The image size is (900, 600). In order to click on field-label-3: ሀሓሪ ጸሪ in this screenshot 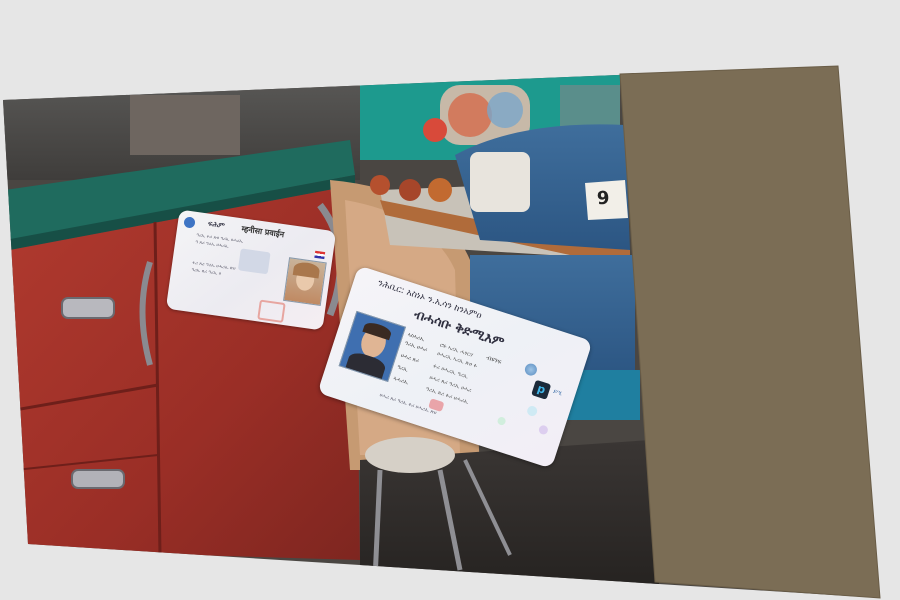, I will do `click(409, 358)`.